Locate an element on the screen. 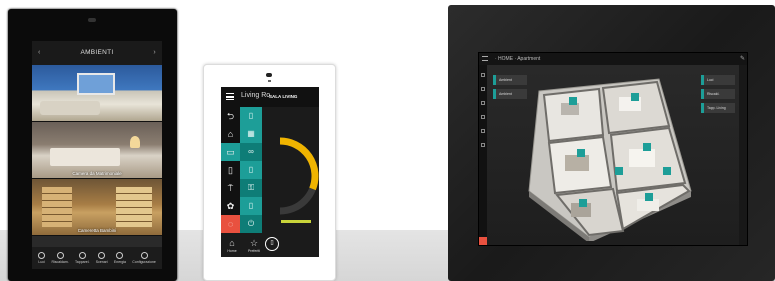 The width and height of the screenshot is (775, 281). nav-label: Riscaldam. is located at coordinates (60, 262).